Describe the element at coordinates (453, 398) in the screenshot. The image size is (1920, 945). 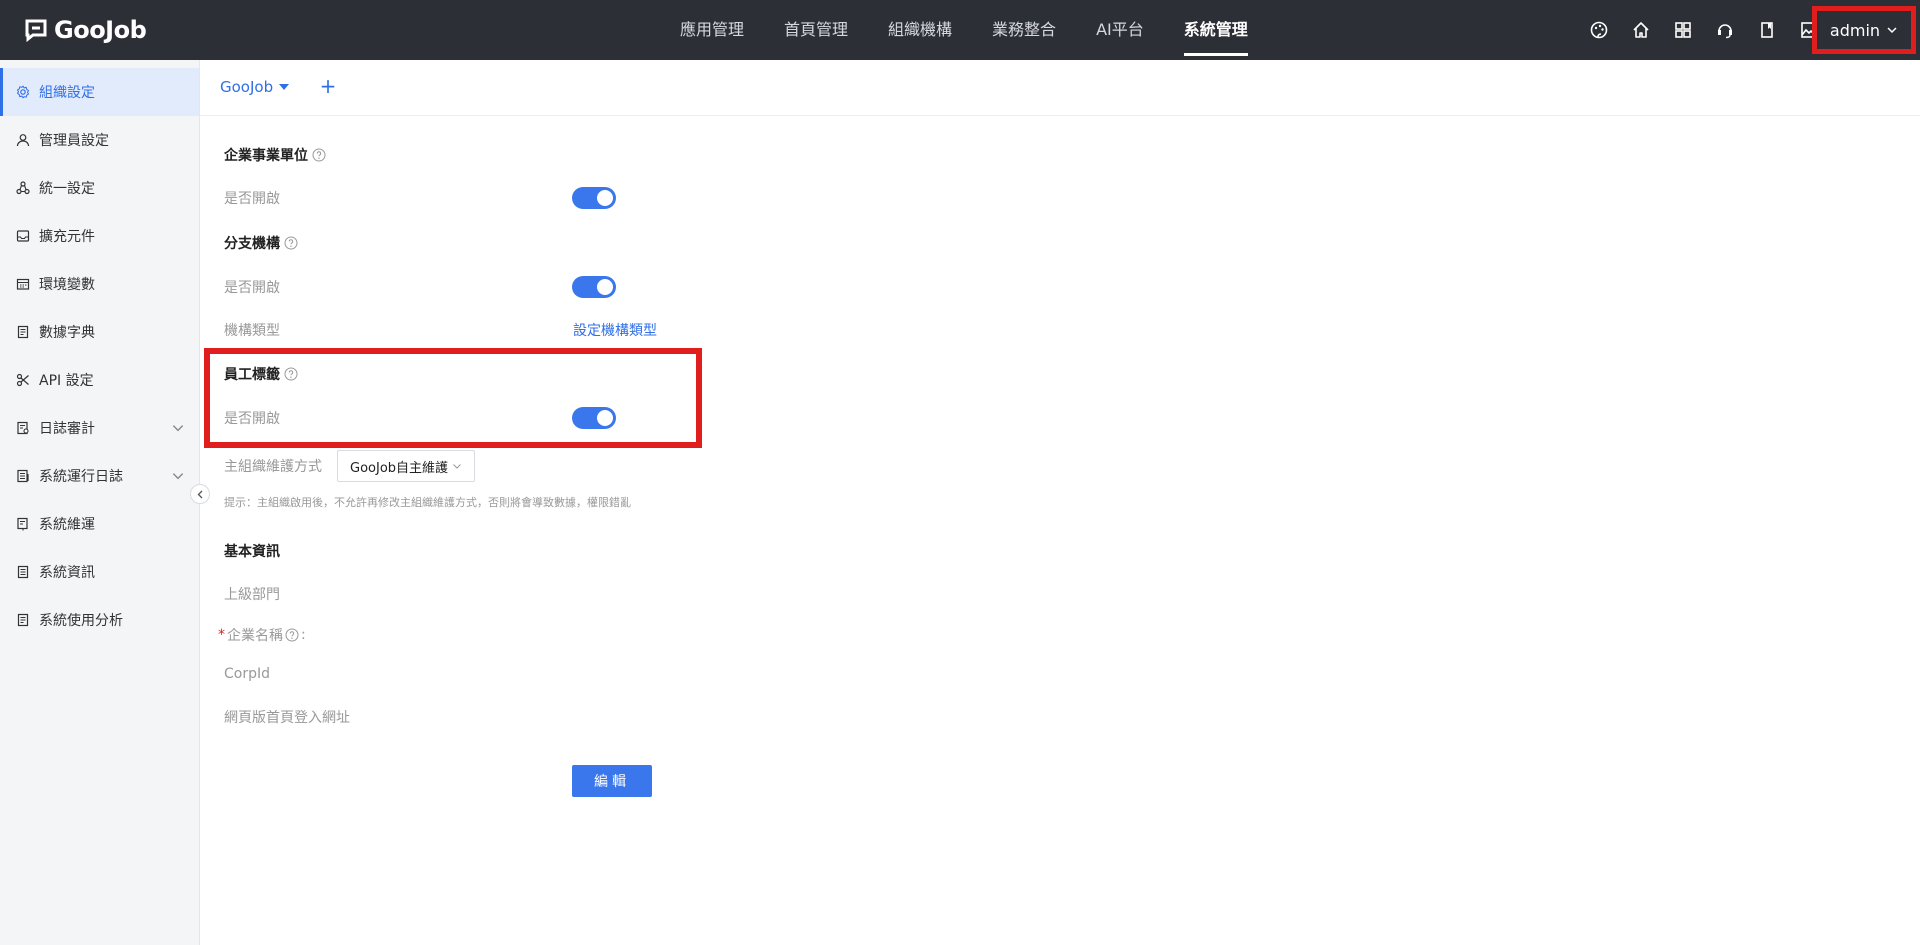
I see `highlight-box` at that location.